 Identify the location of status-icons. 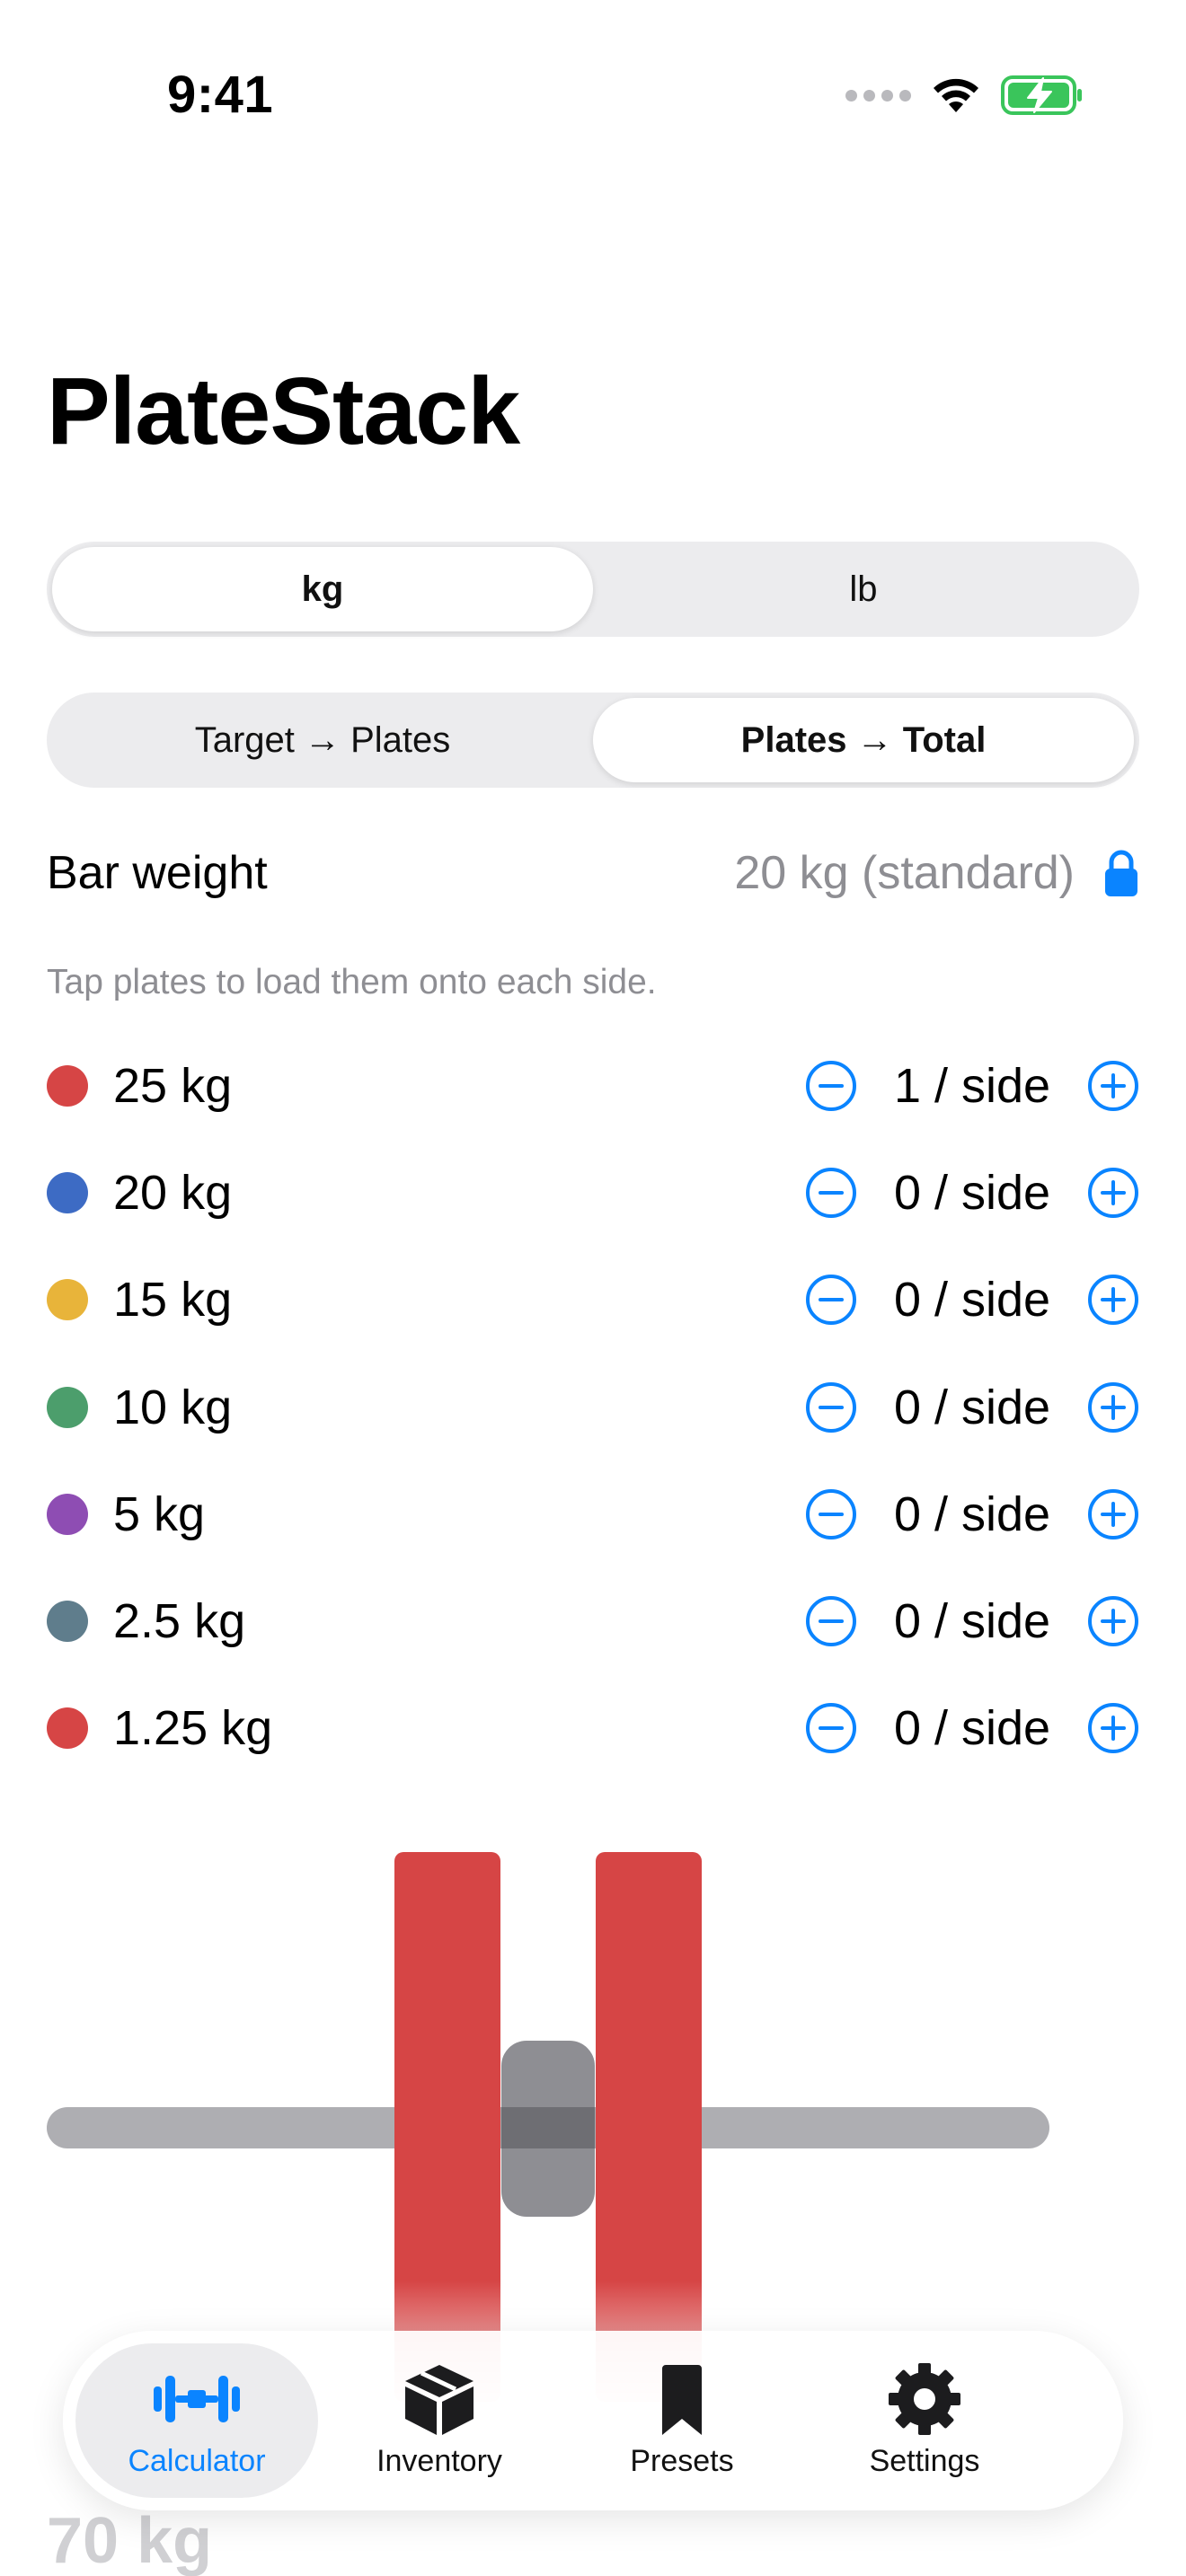
(964, 95).